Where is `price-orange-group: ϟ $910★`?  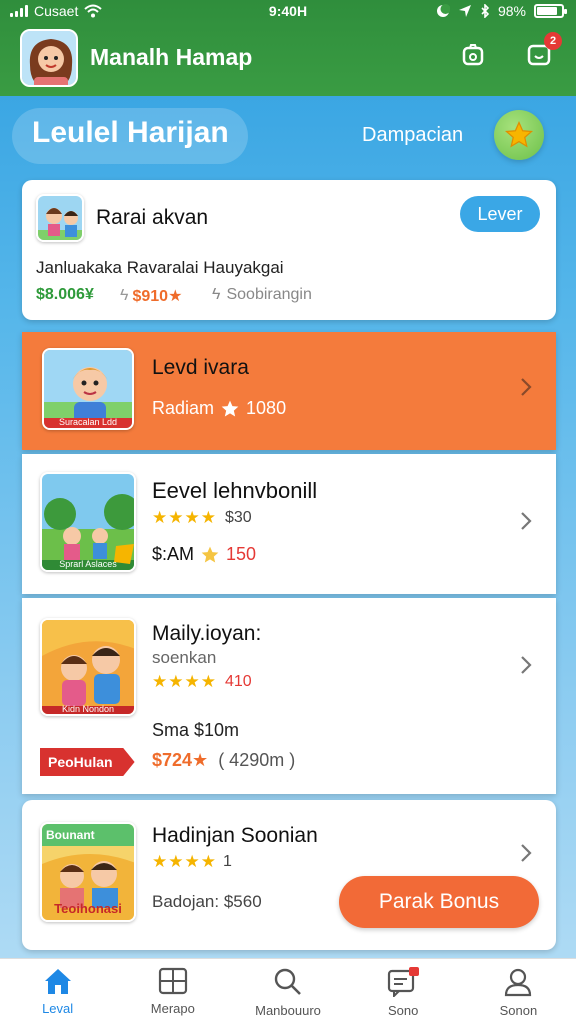
price-orange-group: ϟ $910★ is located at coordinates (151, 296).